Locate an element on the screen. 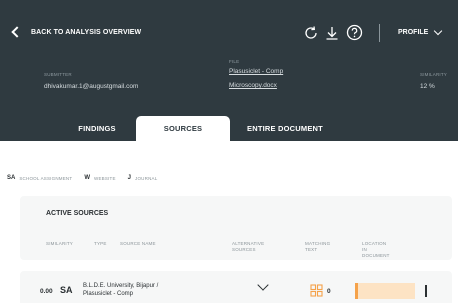  source-type-legend: SA SCHOOL ASSIGNMENT W WEBSITE J JOURNAL is located at coordinates (88, 178).